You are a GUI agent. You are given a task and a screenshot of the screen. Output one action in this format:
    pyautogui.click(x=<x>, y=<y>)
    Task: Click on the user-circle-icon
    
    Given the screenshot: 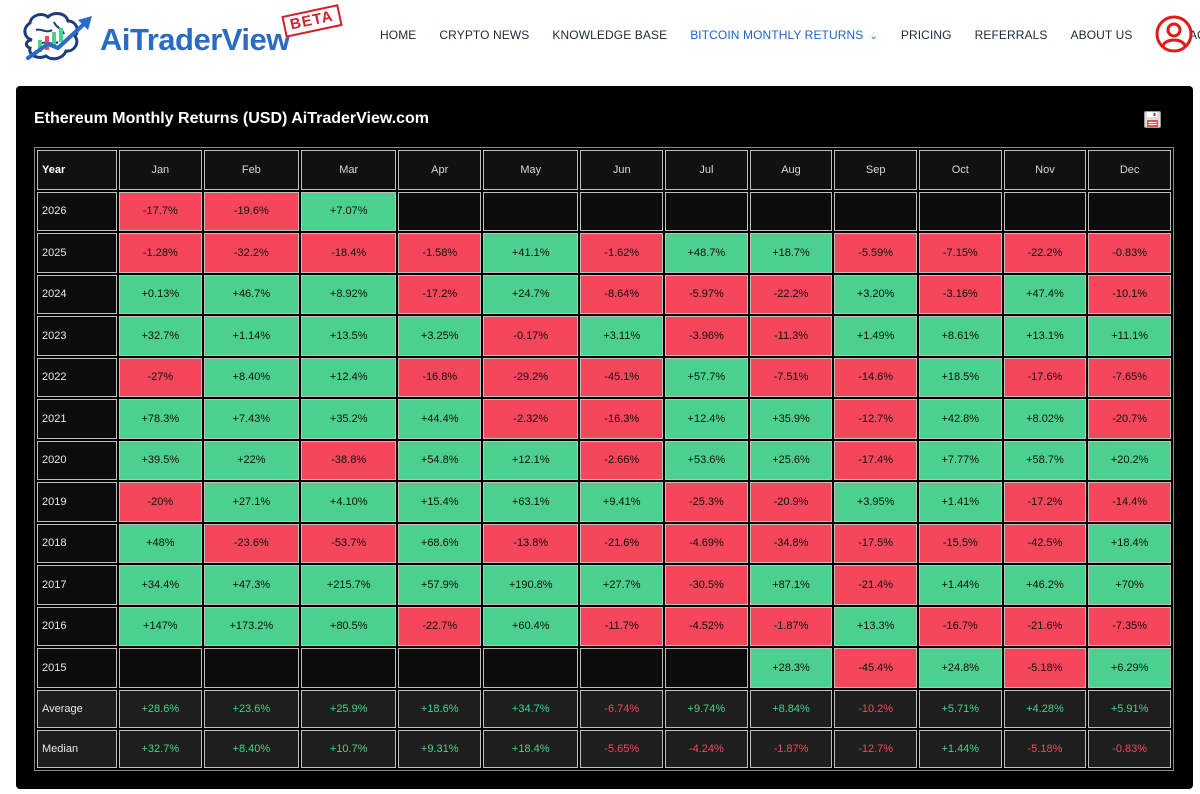 What is the action you would take?
    pyautogui.click(x=1174, y=34)
    